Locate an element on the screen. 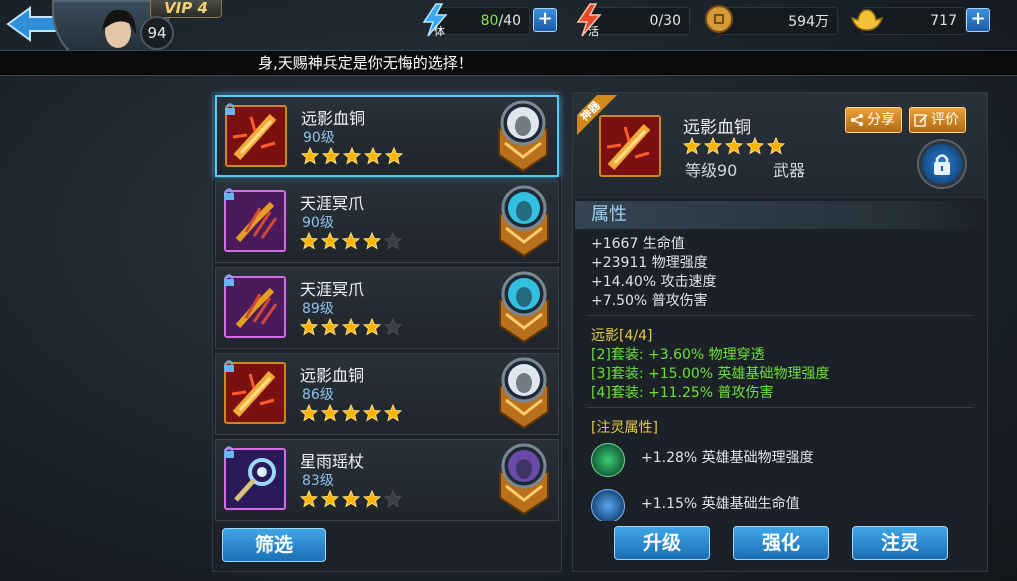  share-label: 分享 is located at coordinates (881, 120).